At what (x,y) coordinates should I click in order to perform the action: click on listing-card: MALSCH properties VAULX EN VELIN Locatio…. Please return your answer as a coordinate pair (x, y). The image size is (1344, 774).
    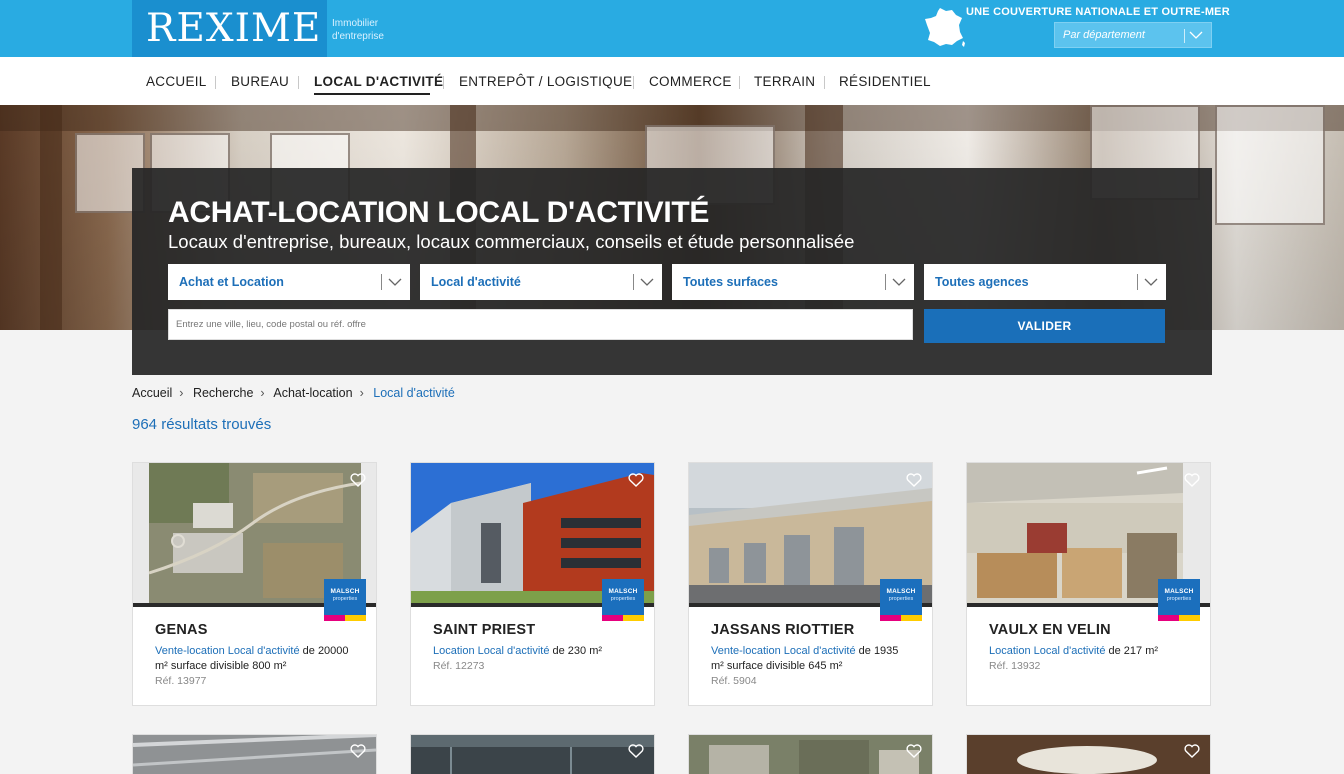
    Looking at the image, I should click on (1088, 584).